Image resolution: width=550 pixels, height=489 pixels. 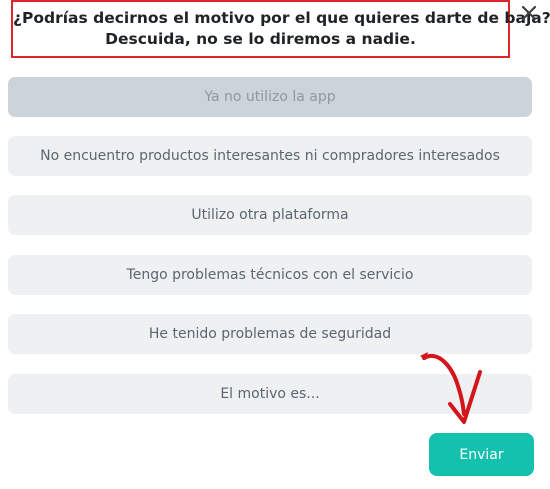 I want to click on close-button, so click(x=529, y=13).